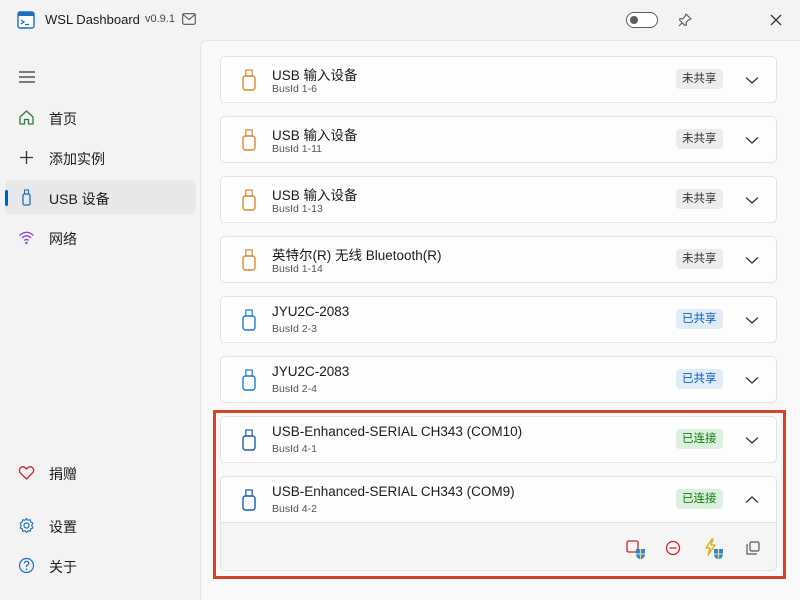  I want to click on device-card: JYU2C-2083 BusId 2-4 已共享, so click(498, 379).